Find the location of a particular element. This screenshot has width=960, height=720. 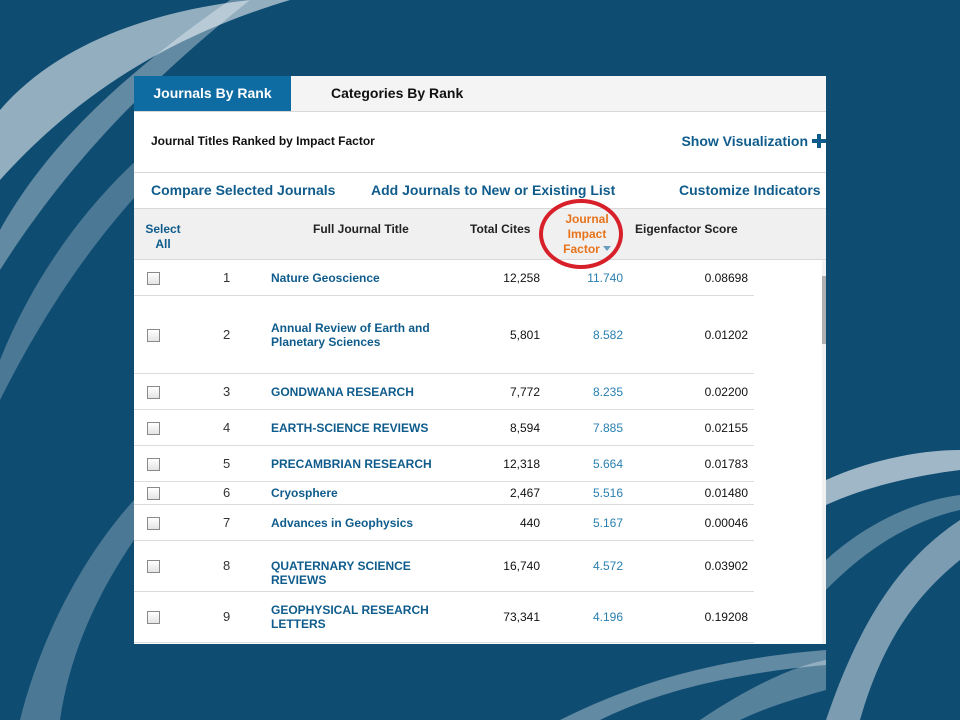

column-full-journal-title: Full Journal Title is located at coordinates (361, 229).